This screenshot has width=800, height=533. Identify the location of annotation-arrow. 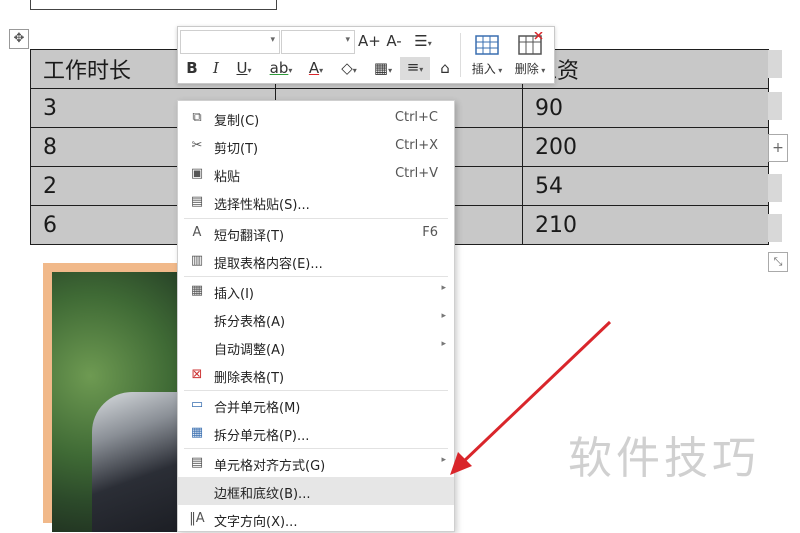
(531, 397).